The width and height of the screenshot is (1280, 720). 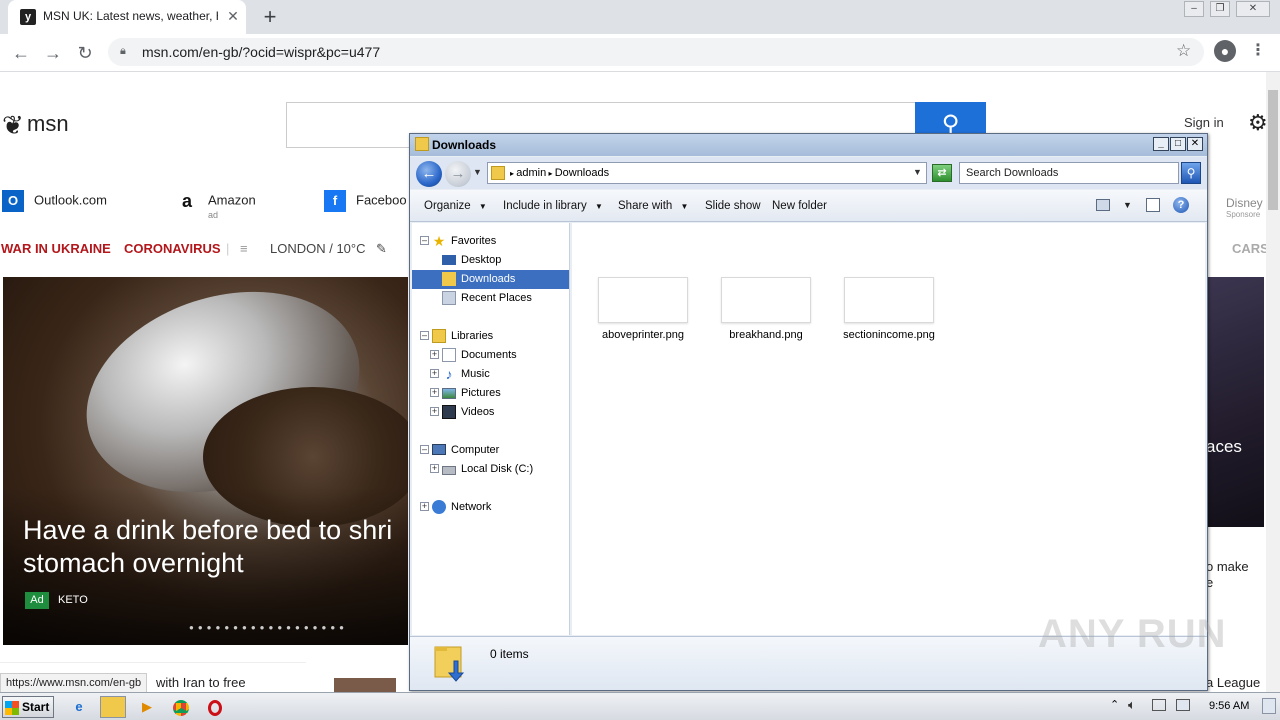 What do you see at coordinates (1127, 205) in the screenshot?
I see `chevron-down-icon: ▼` at bounding box center [1127, 205].